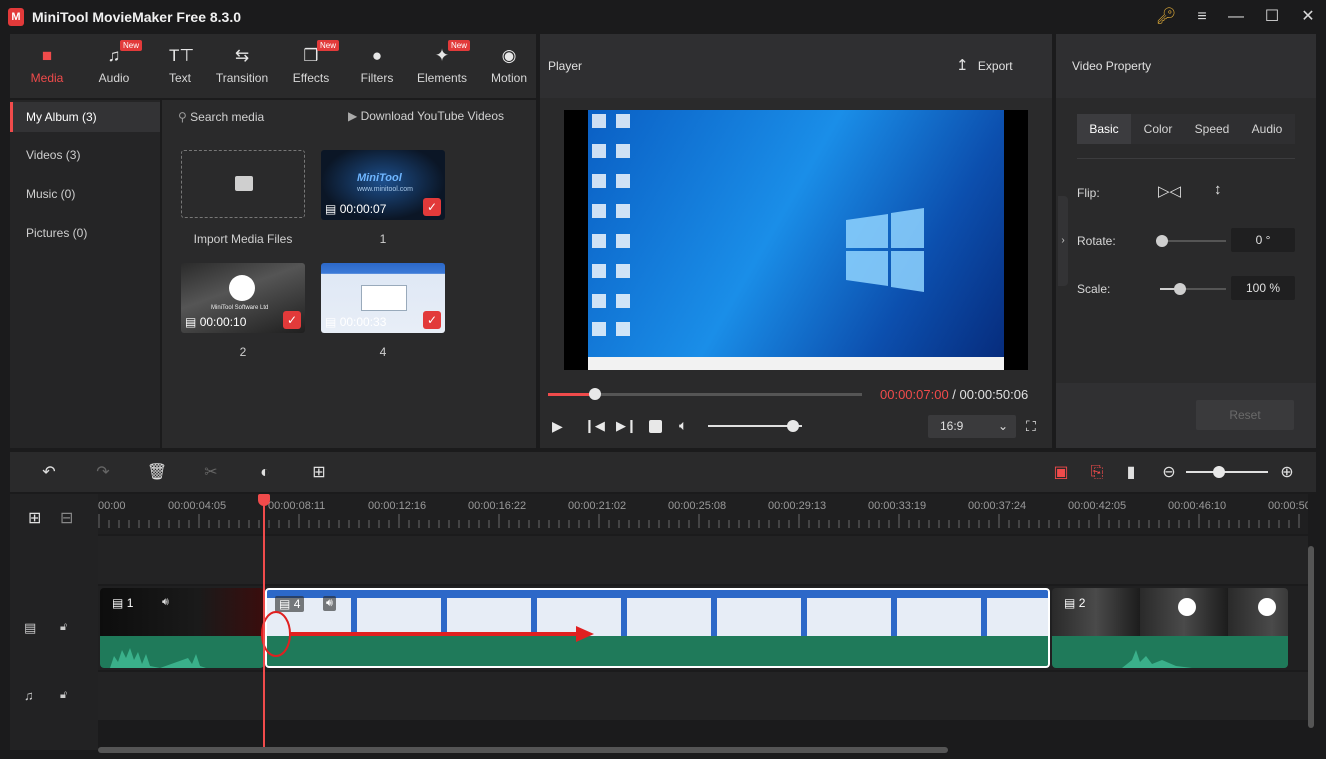  Describe the element at coordinates (1169, 191) in the screenshot. I see `flip-horizontal-icon: ▷◁` at that location.